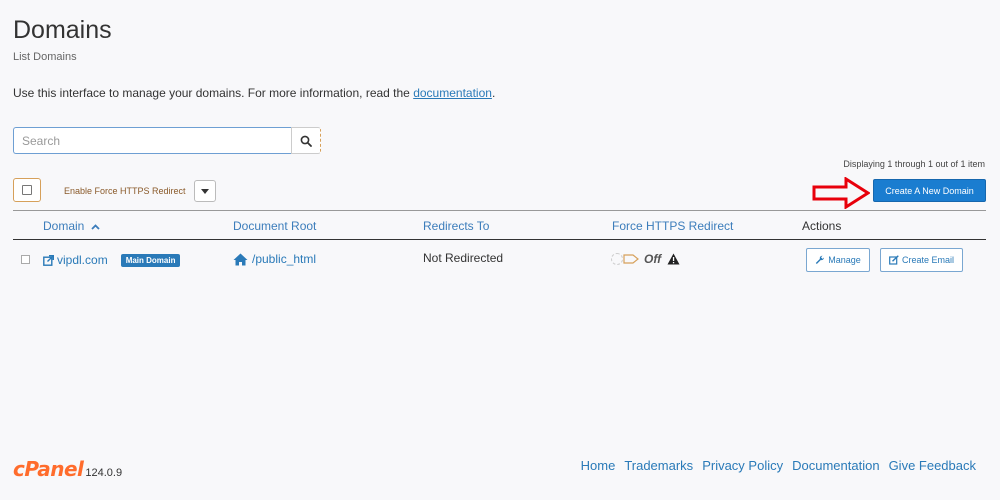 The image size is (1000, 500). I want to click on create-email-button: Create Email, so click(921, 260).